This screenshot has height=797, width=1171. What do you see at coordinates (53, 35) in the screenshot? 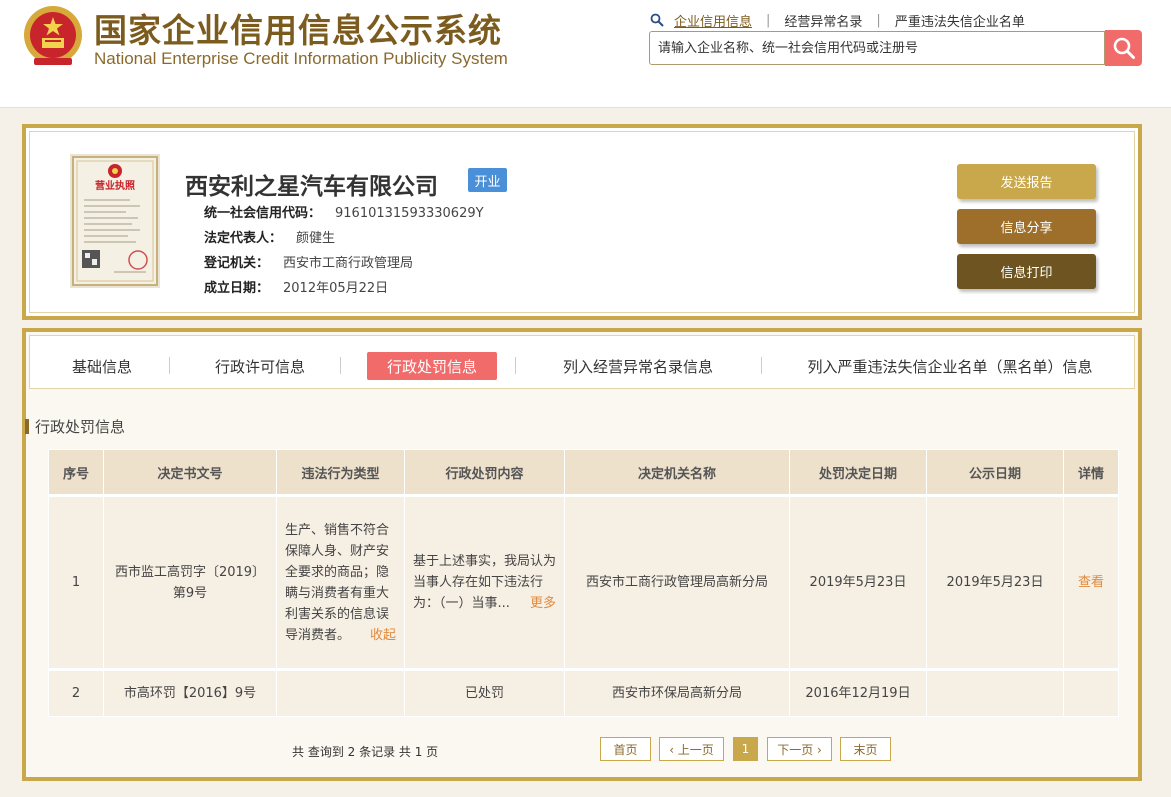
I see `national-emblem-icon` at bounding box center [53, 35].